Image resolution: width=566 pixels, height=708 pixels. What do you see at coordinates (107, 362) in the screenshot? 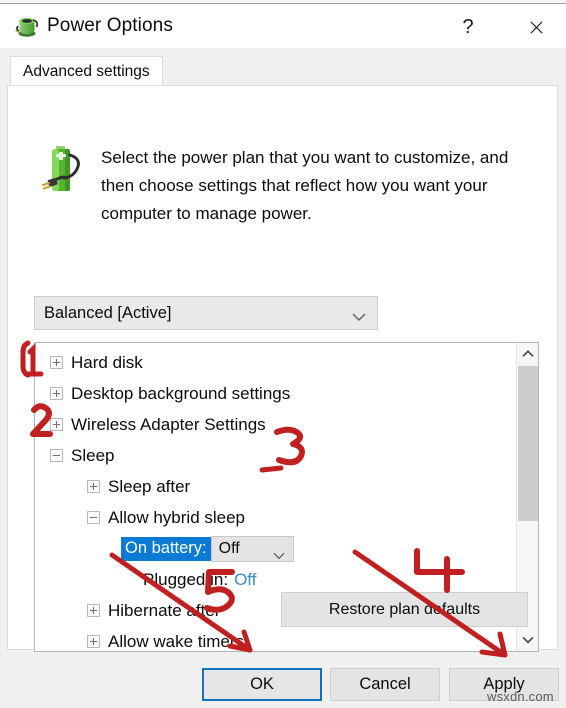
I see `tree-item-label: Hard disk` at bounding box center [107, 362].